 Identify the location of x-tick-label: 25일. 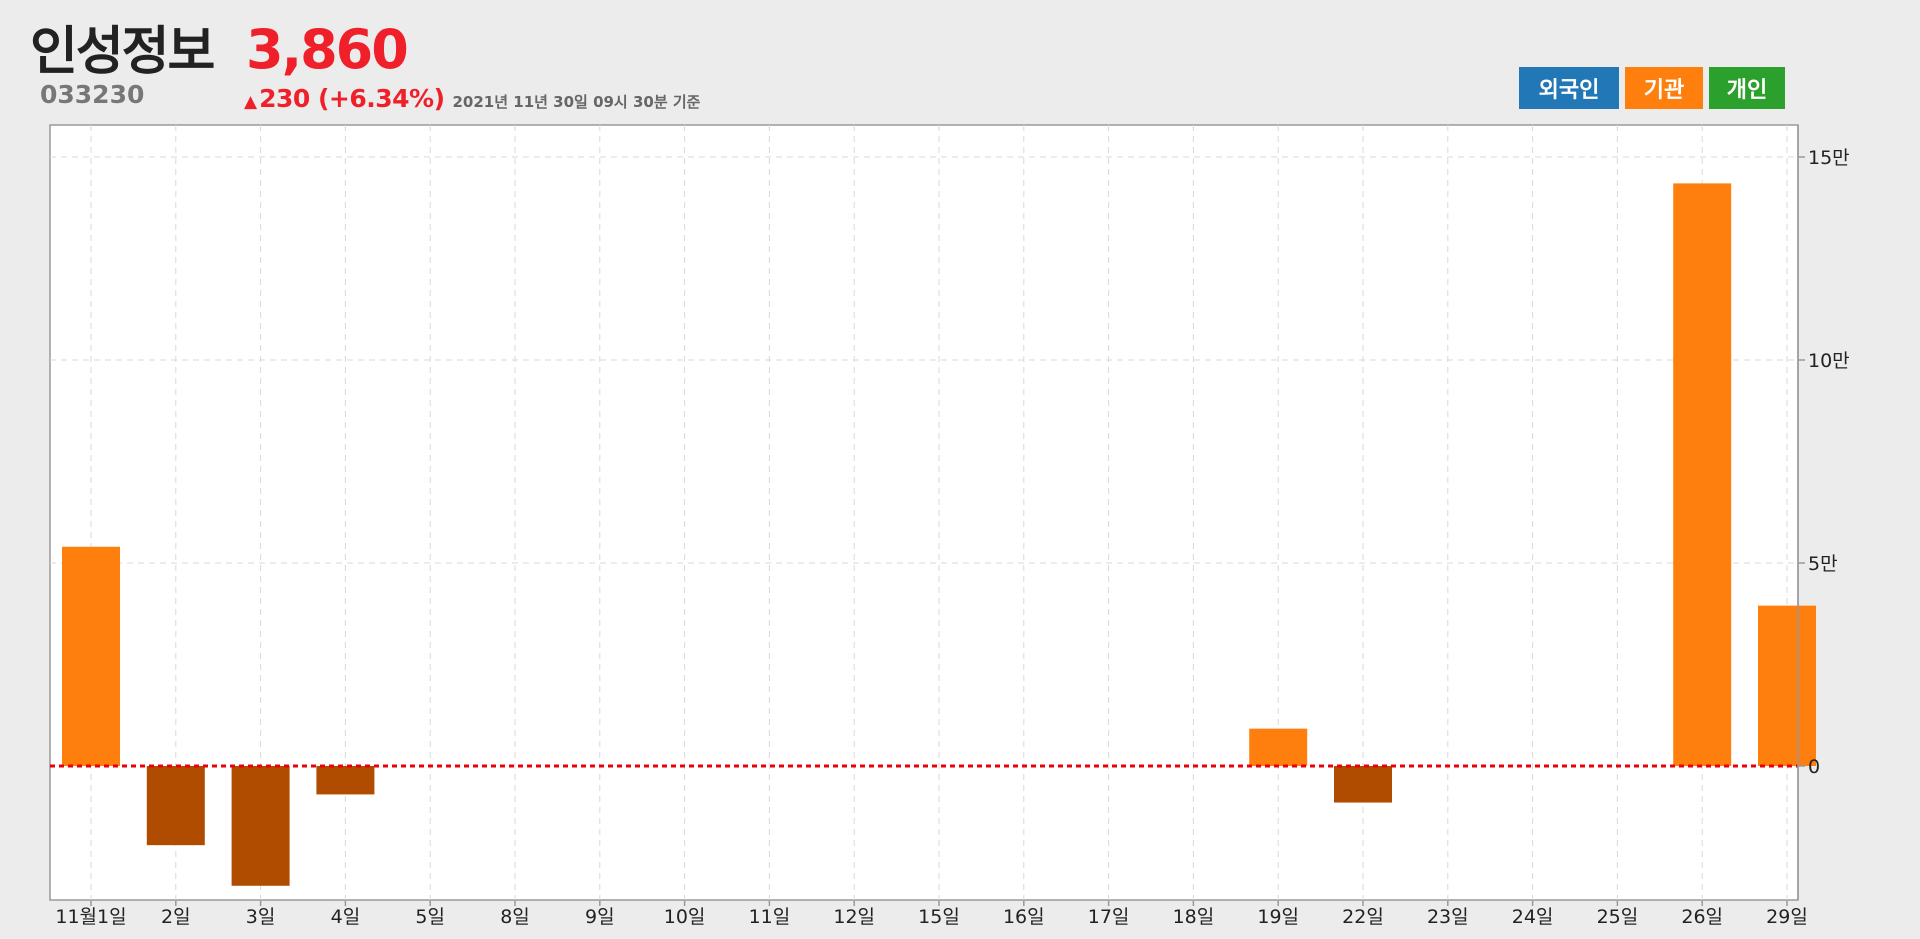
(1618, 917).